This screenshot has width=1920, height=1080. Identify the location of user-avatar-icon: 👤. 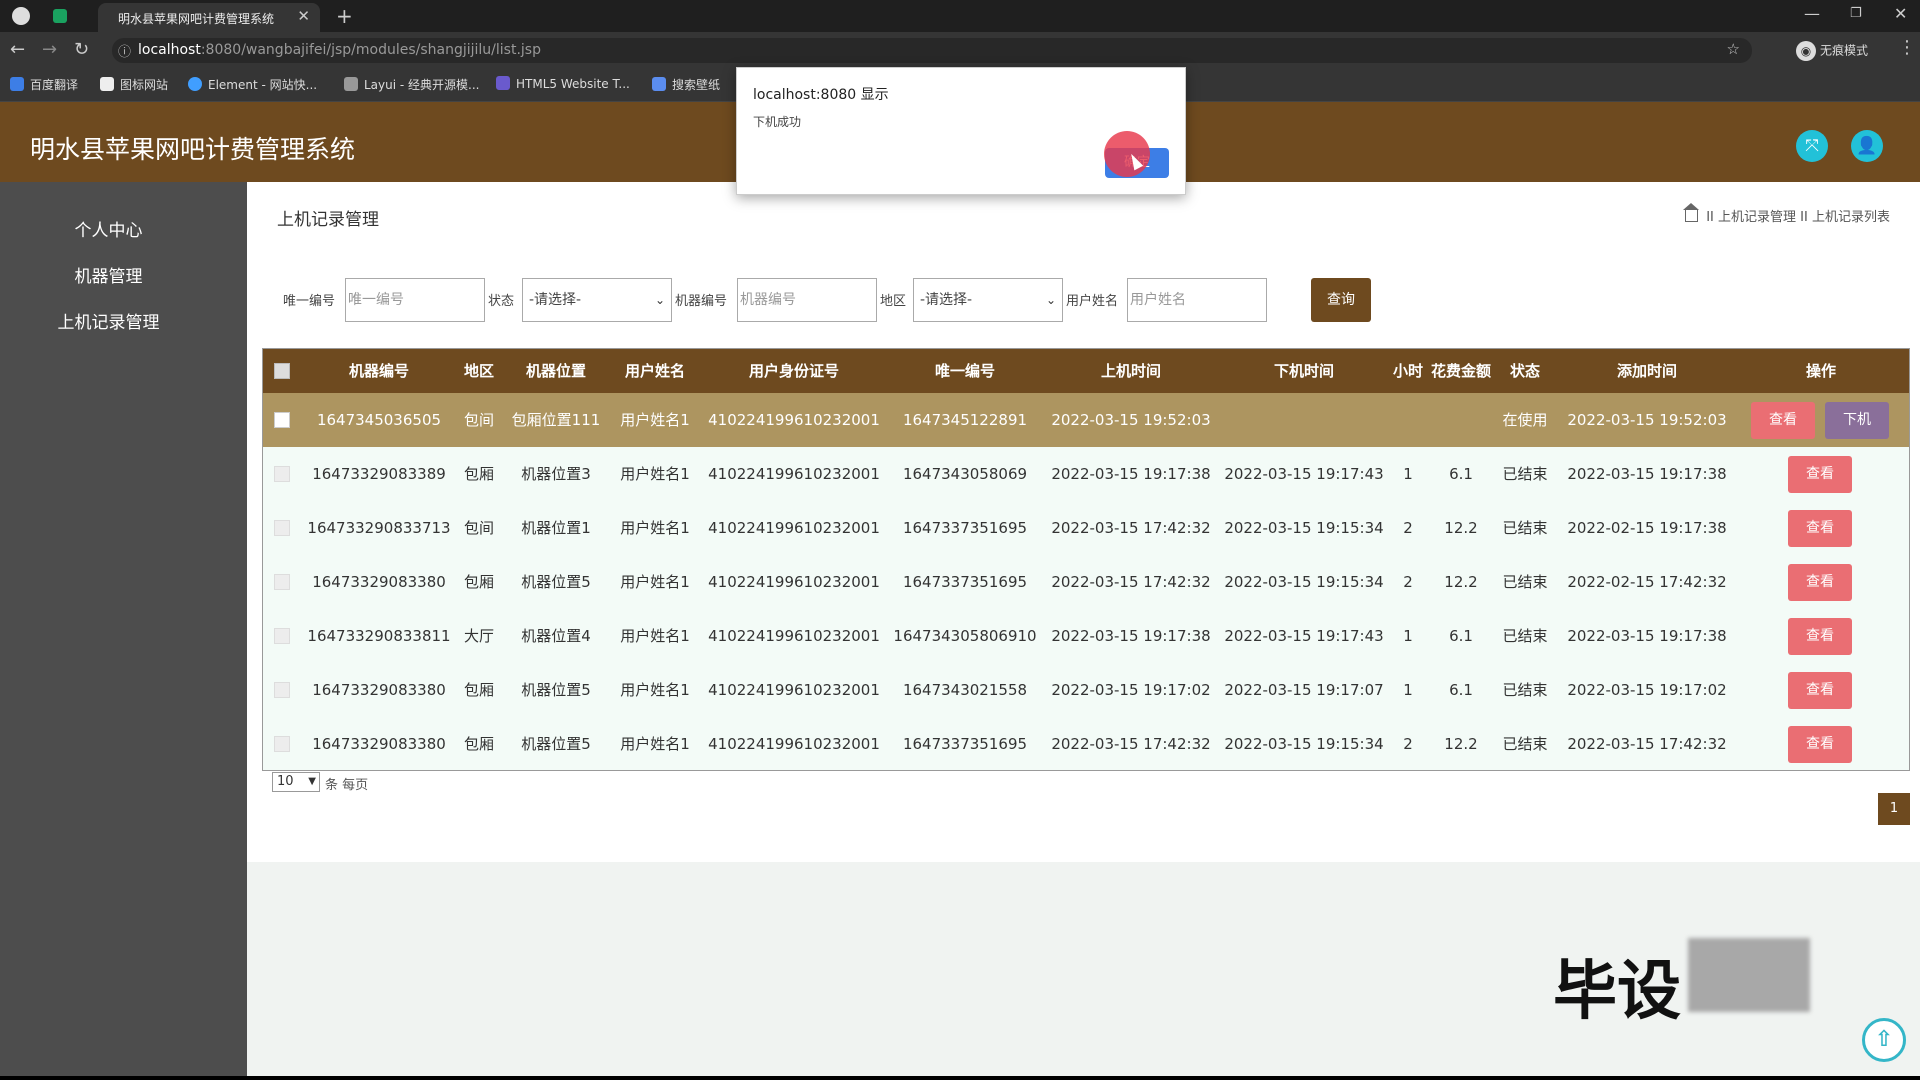
(1867, 146).